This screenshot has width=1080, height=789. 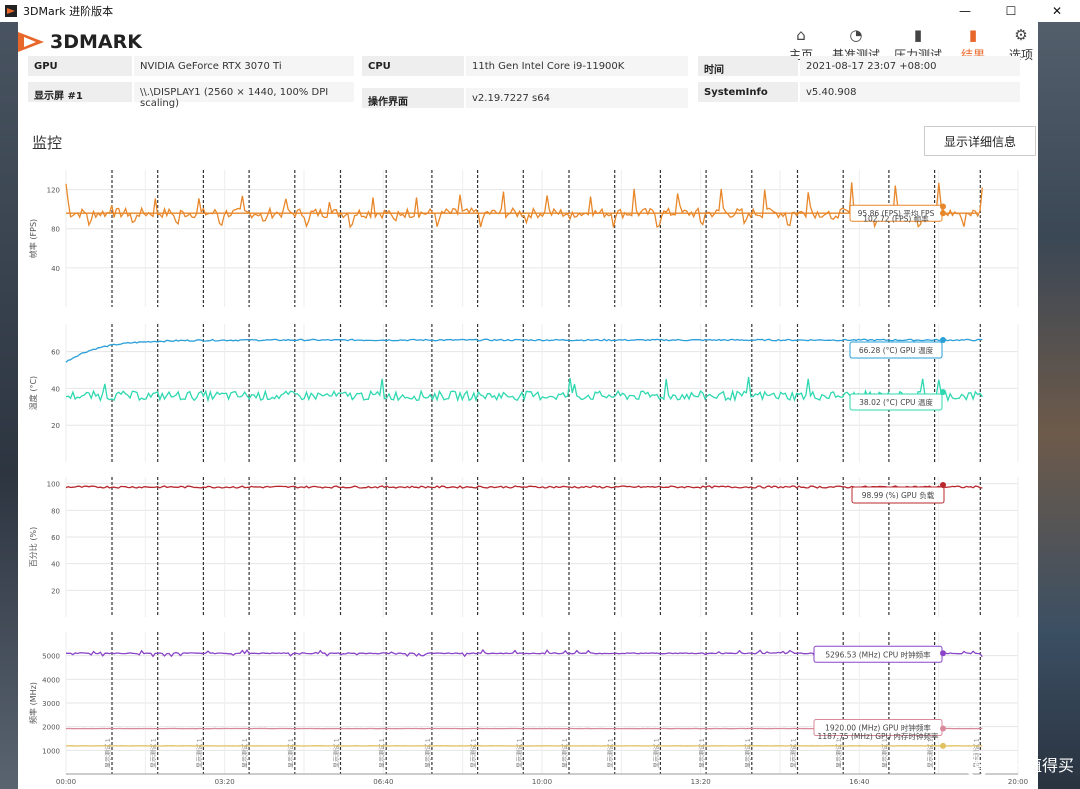 What do you see at coordinates (53, 191) in the screenshot?
I see `y-tick-label: 120` at bounding box center [53, 191].